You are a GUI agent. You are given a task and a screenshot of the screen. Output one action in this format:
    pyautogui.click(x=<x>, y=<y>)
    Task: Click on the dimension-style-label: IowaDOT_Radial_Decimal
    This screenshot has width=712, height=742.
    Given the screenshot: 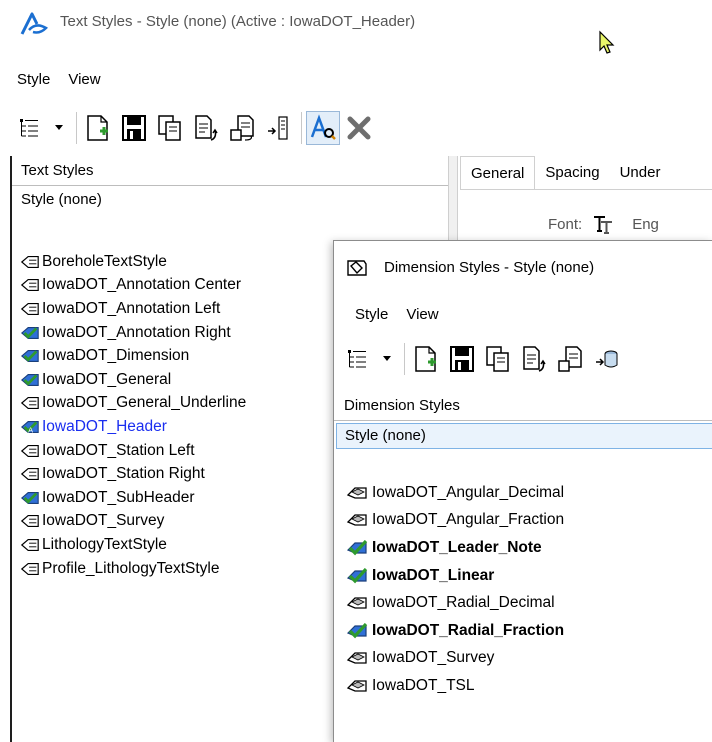 What is the action you would take?
    pyautogui.click(x=463, y=603)
    